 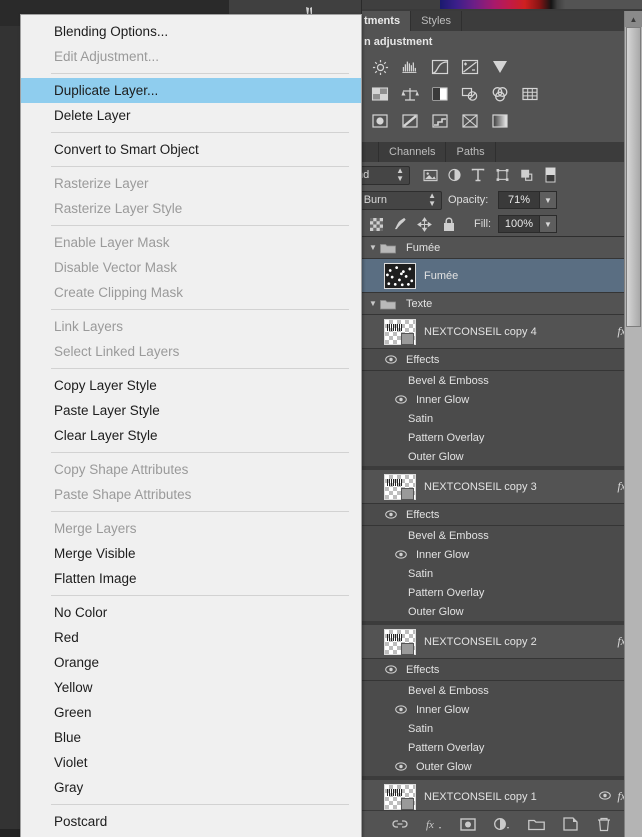 I want to click on tab-styles: Styles, so click(x=437, y=21).